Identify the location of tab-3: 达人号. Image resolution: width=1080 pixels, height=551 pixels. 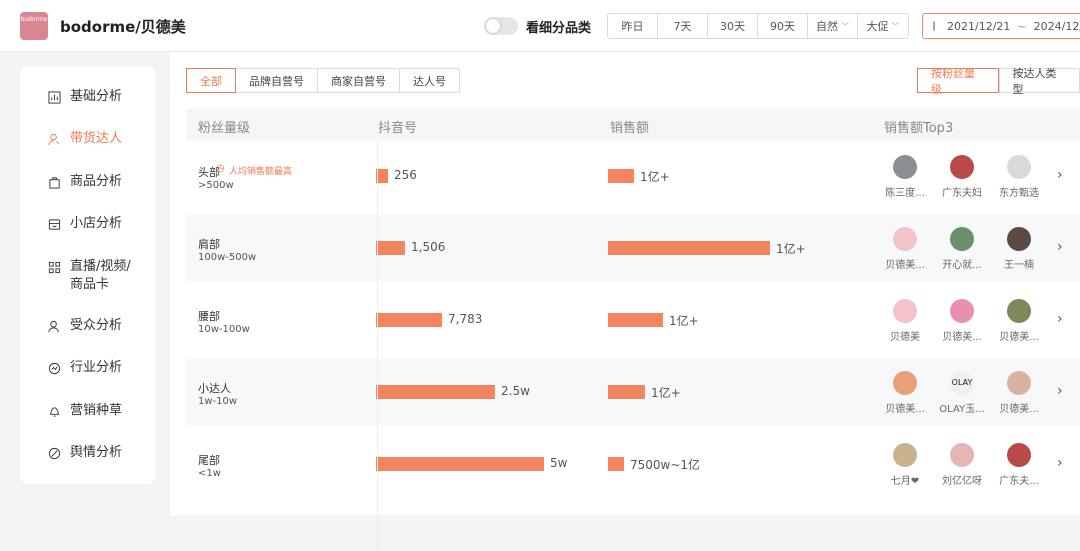
(429, 80).